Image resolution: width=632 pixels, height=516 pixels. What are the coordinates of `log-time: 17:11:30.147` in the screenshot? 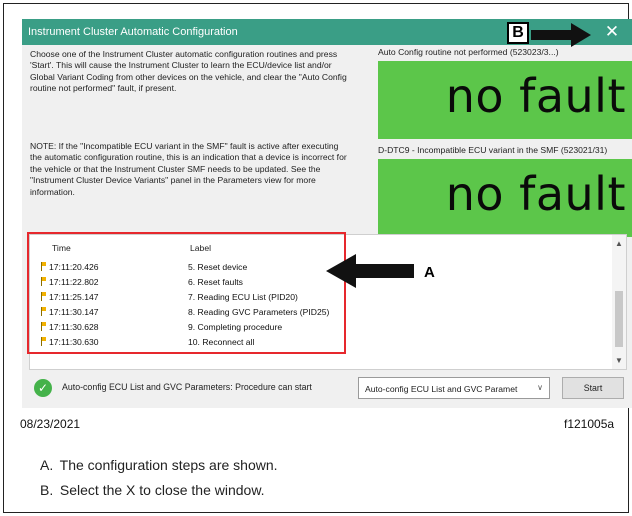 It's located at (74, 312).